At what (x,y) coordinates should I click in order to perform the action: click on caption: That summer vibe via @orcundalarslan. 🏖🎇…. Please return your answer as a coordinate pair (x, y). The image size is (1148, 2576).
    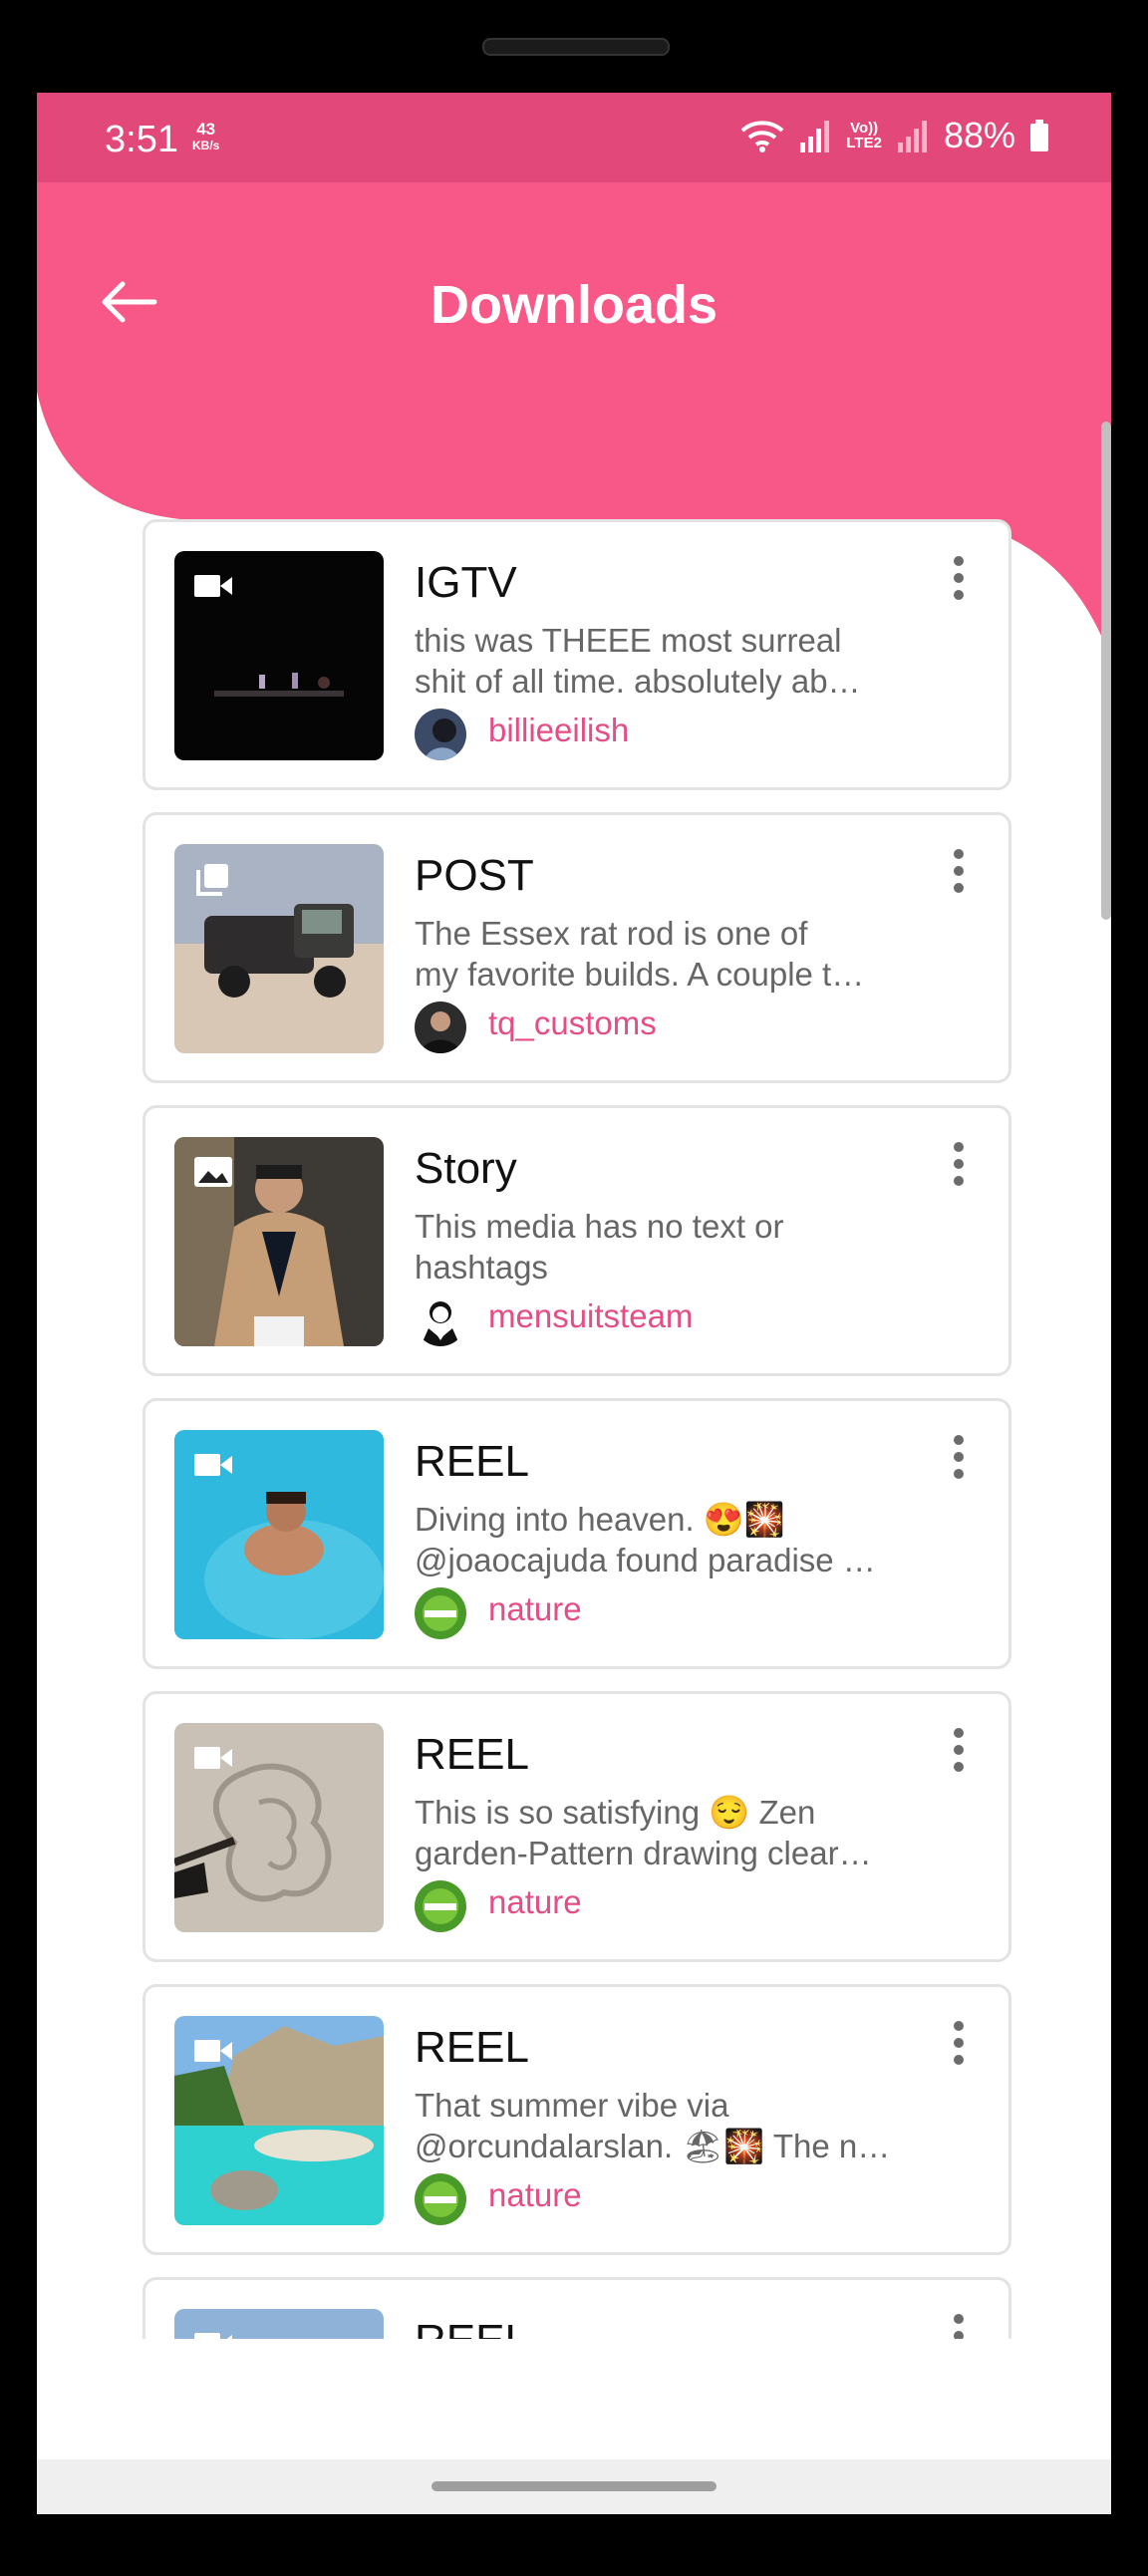
    Looking at the image, I should click on (664, 2125).